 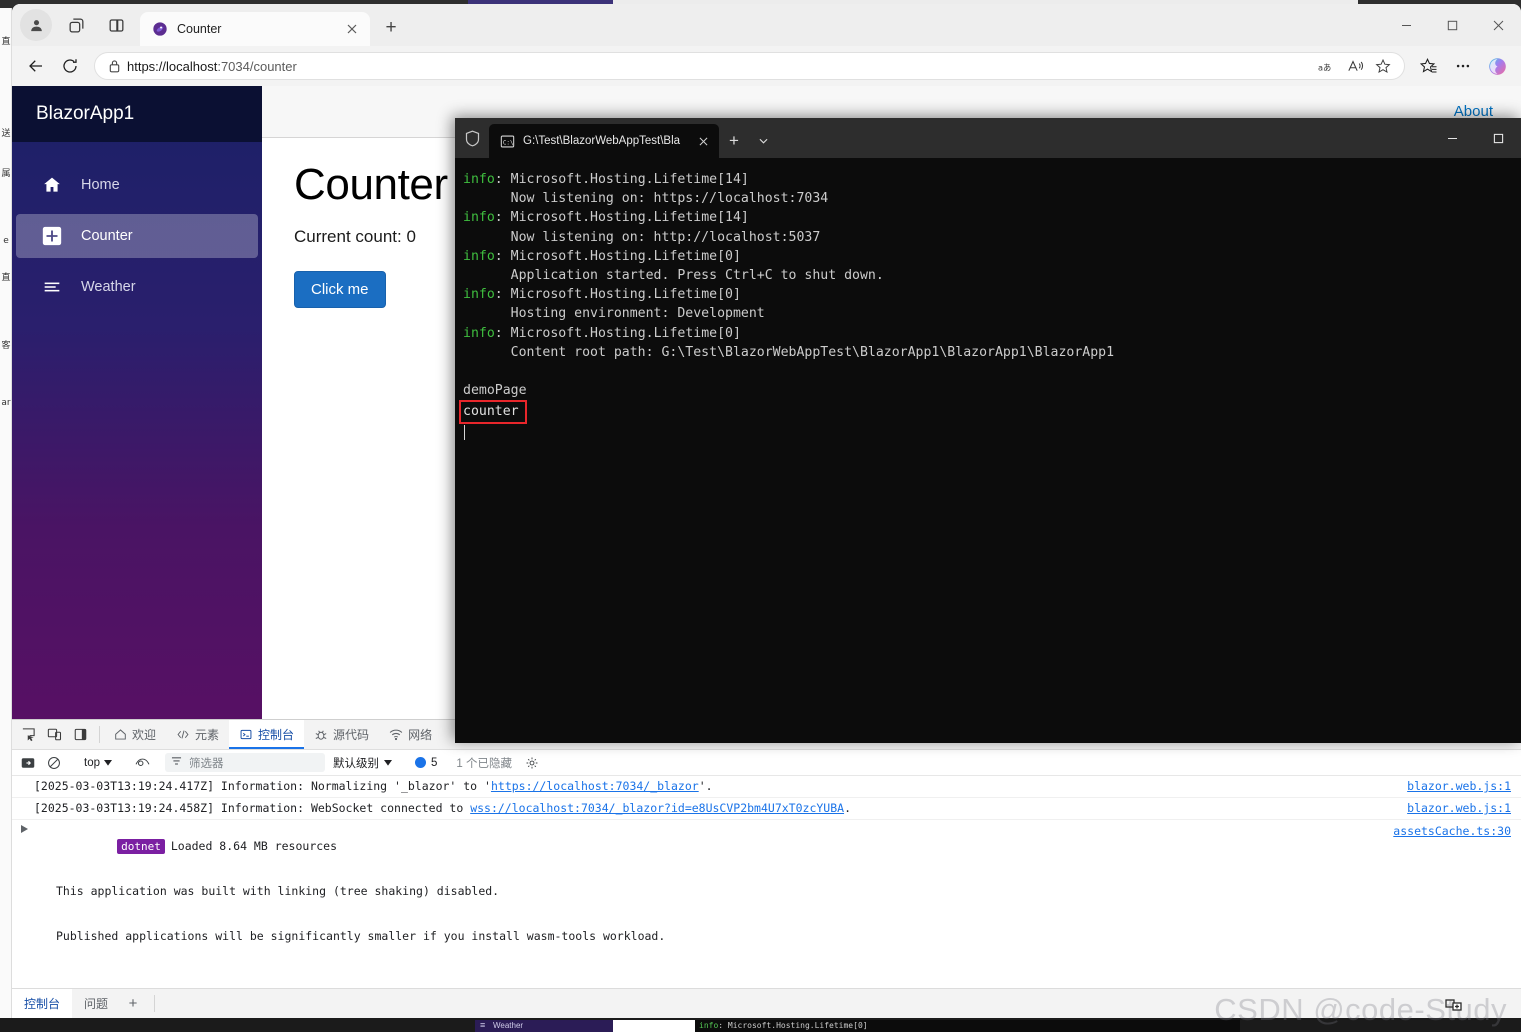 What do you see at coordinates (52, 185) in the screenshot?
I see `home-icon` at bounding box center [52, 185].